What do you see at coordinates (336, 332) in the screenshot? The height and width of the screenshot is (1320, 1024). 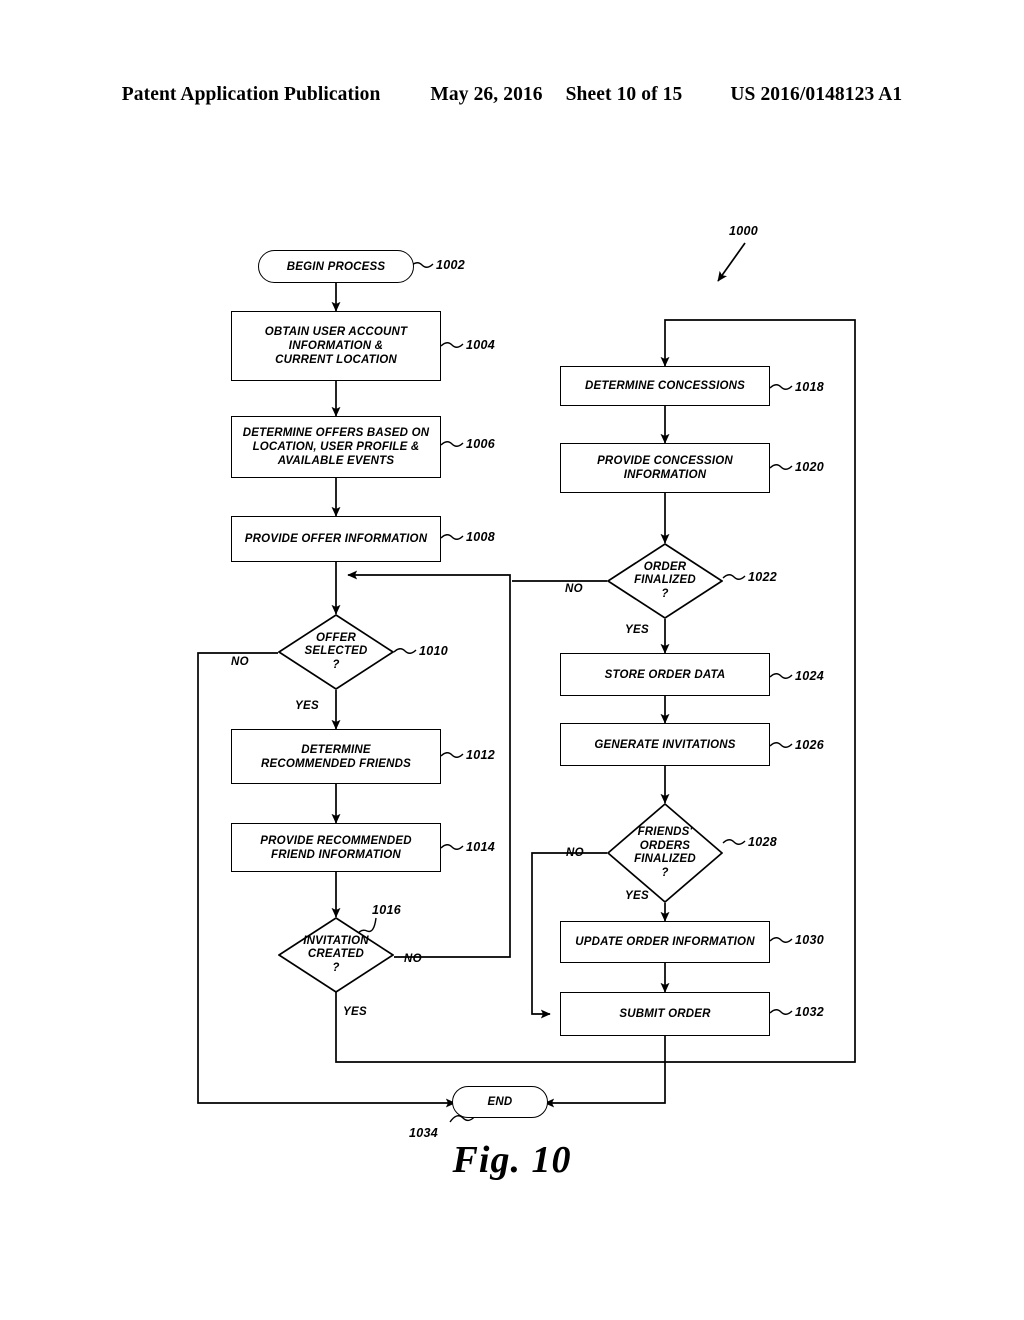 I see `node-label-line-1: OBTAIN USER ACCOUNT` at bounding box center [336, 332].